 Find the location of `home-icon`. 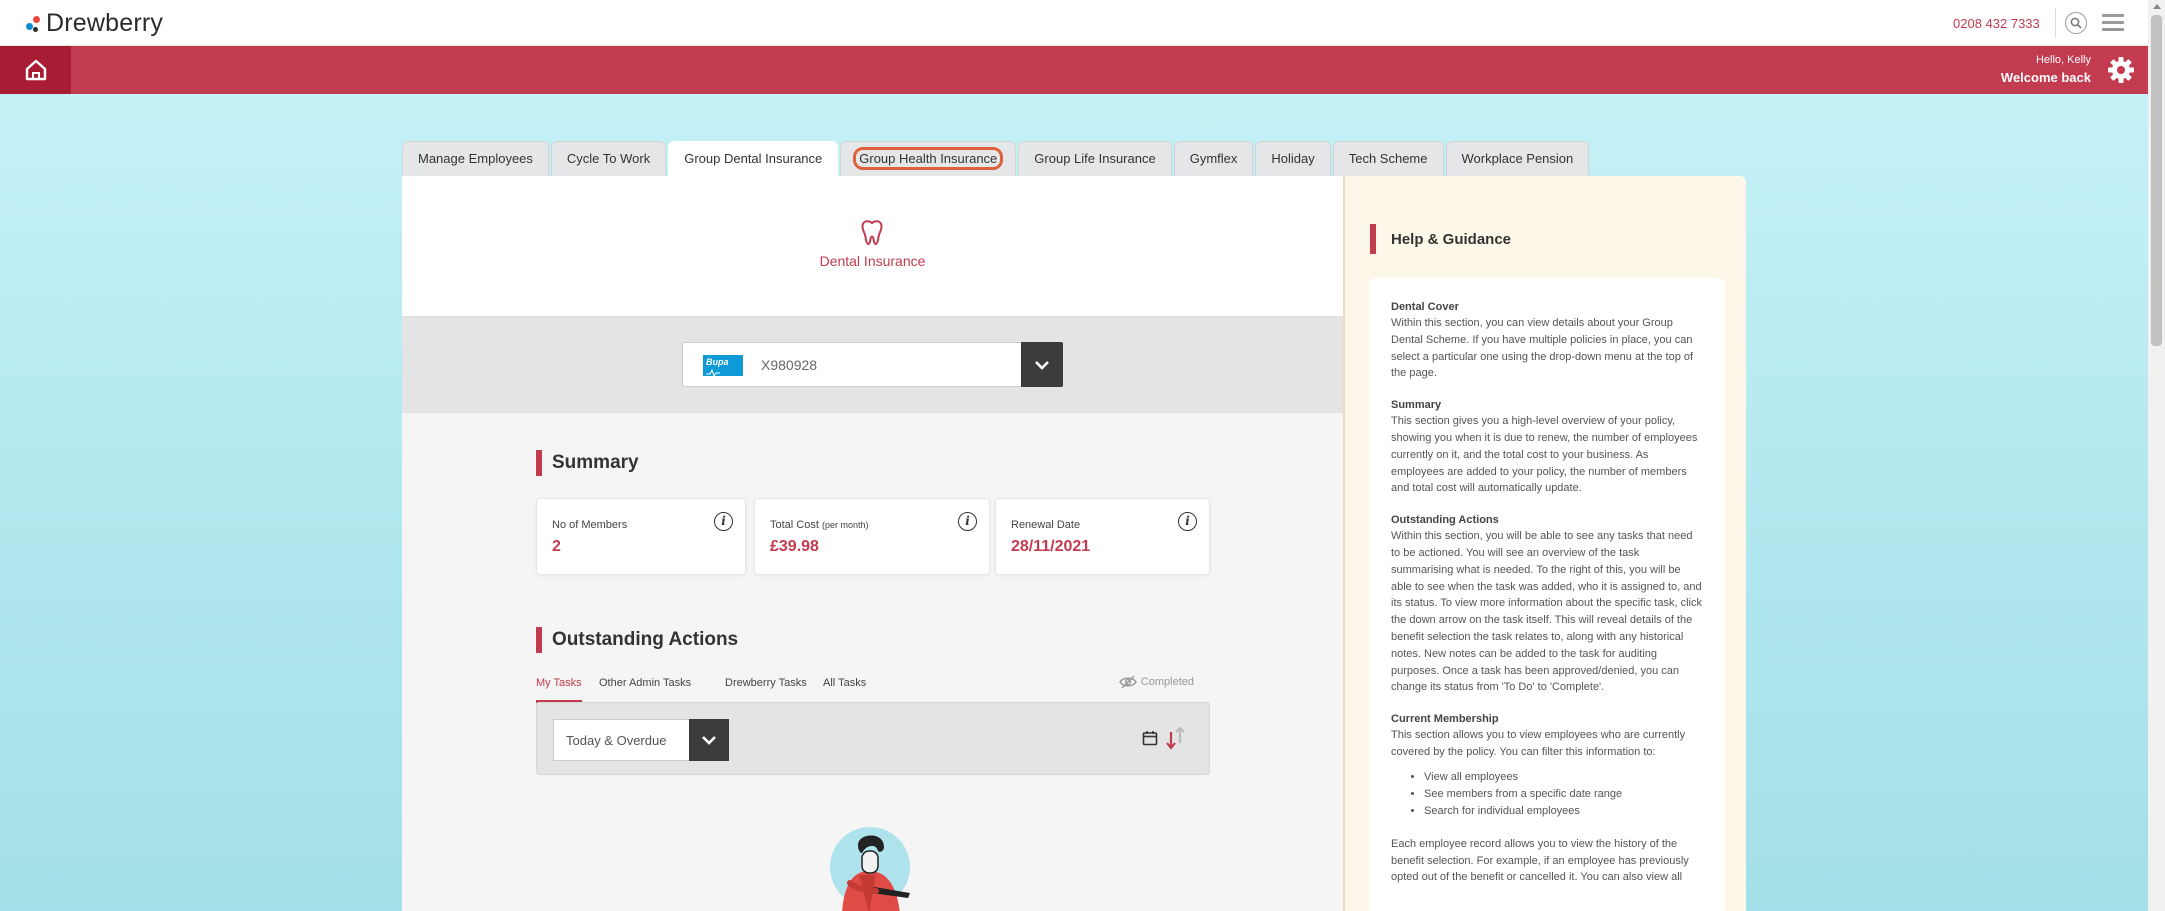

home-icon is located at coordinates (35, 70).